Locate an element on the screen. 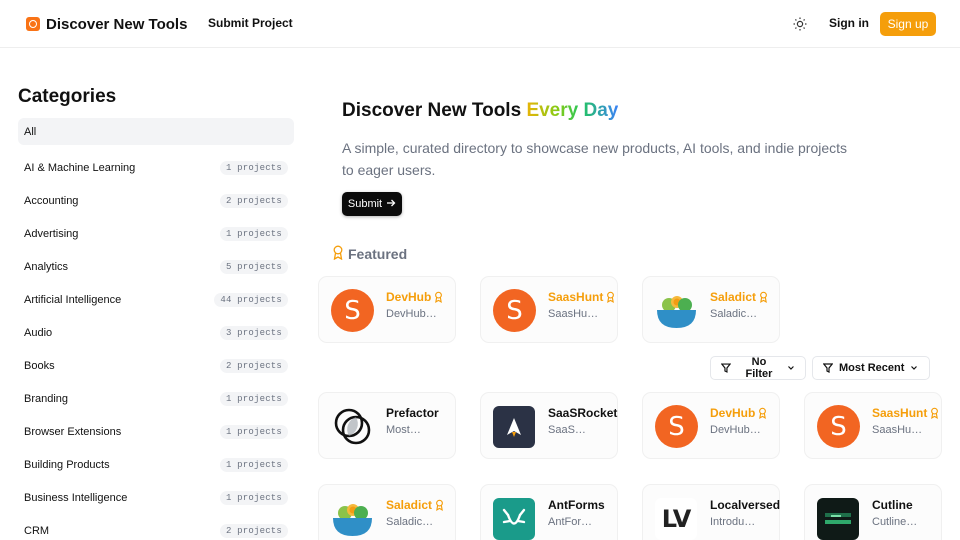 Image resolution: width=960 pixels, height=540 pixels. category-label: Browser Extensions is located at coordinates (73, 431).